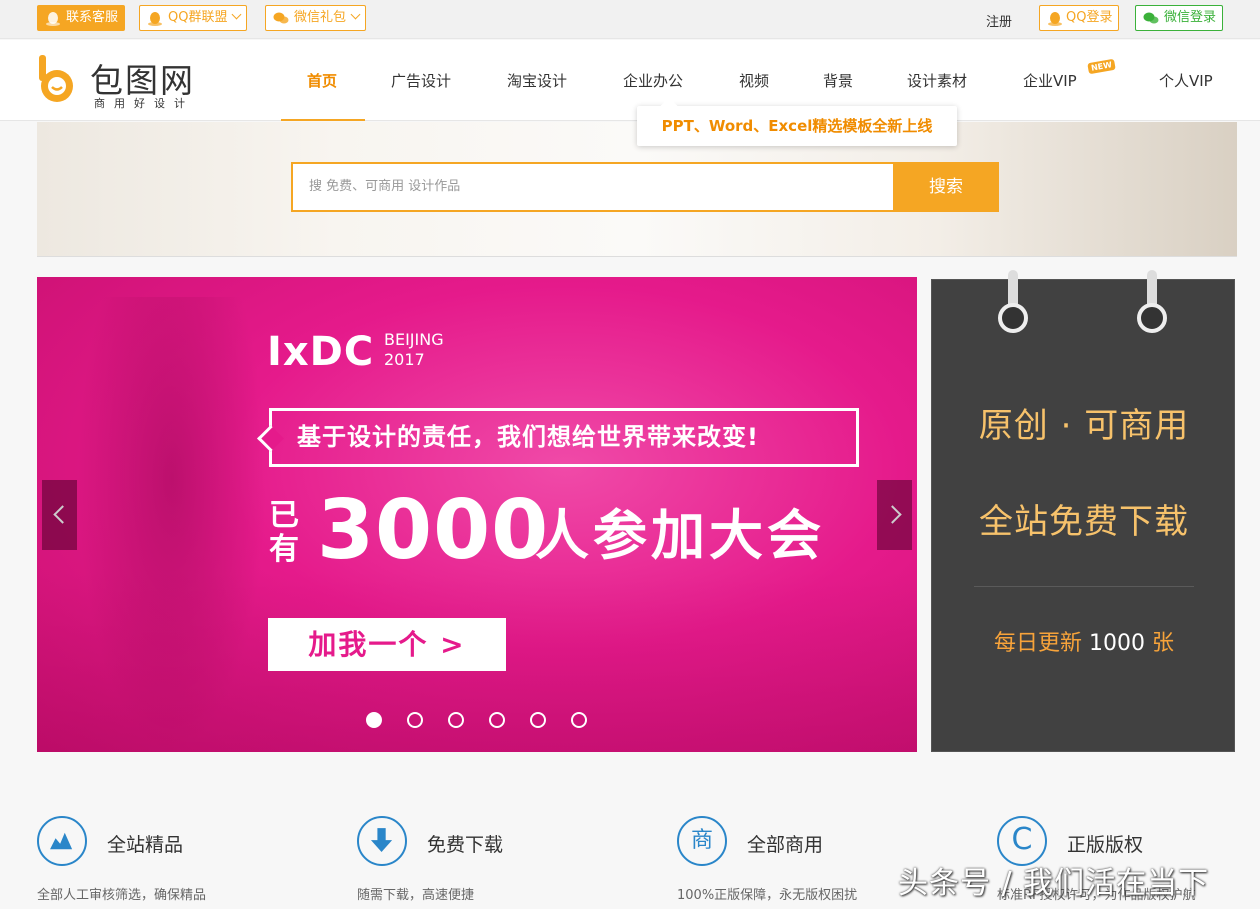 The height and width of the screenshot is (909, 1260). Describe the element at coordinates (198, 17) in the screenshot. I see `qq-group-label: QQ群联盟` at that location.